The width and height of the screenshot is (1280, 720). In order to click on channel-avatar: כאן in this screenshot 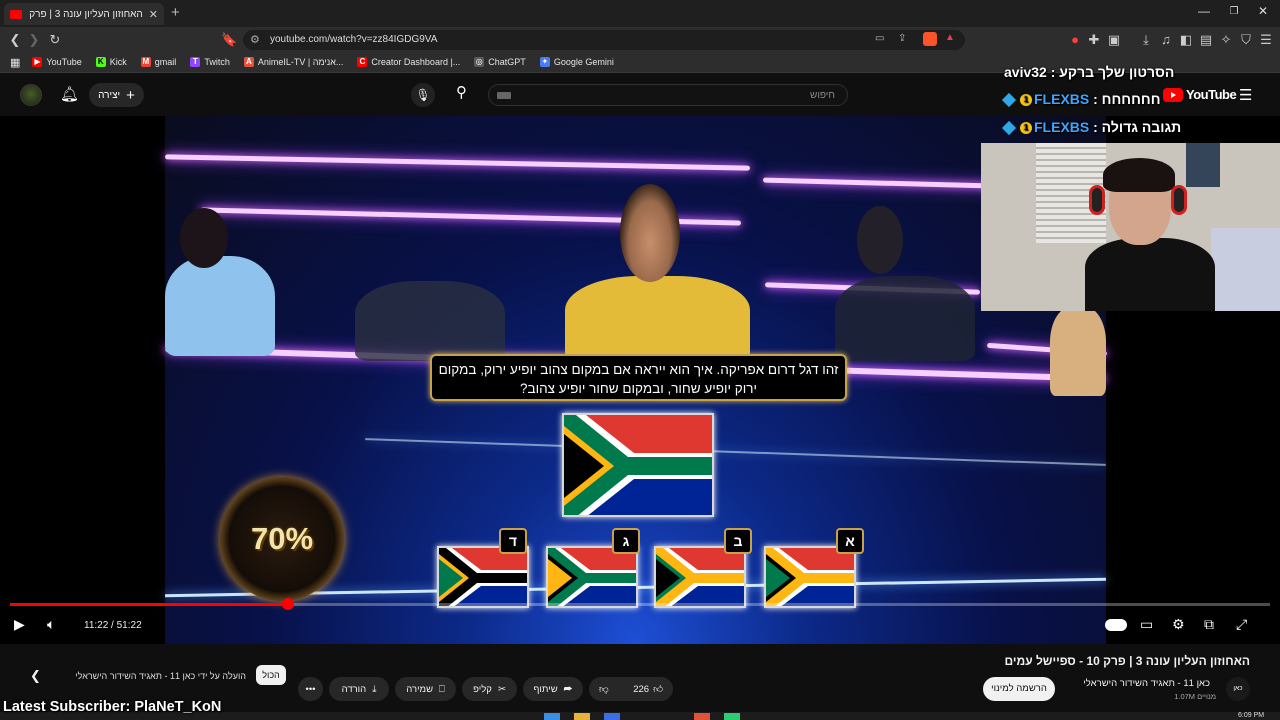, I will do `click(1238, 689)`.